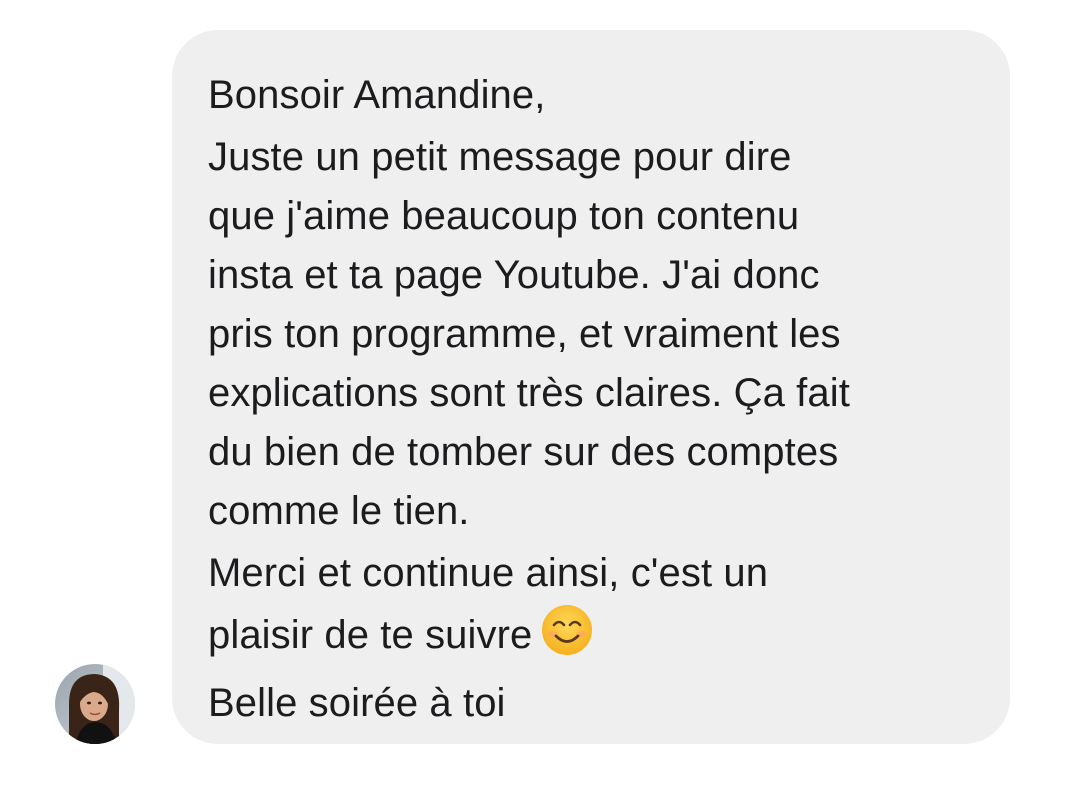 Image resolution: width=1080 pixels, height=800 pixels. Describe the element at coordinates (529, 393) in the screenshot. I see `message-line: explications sont très claires. Ça fait` at that location.